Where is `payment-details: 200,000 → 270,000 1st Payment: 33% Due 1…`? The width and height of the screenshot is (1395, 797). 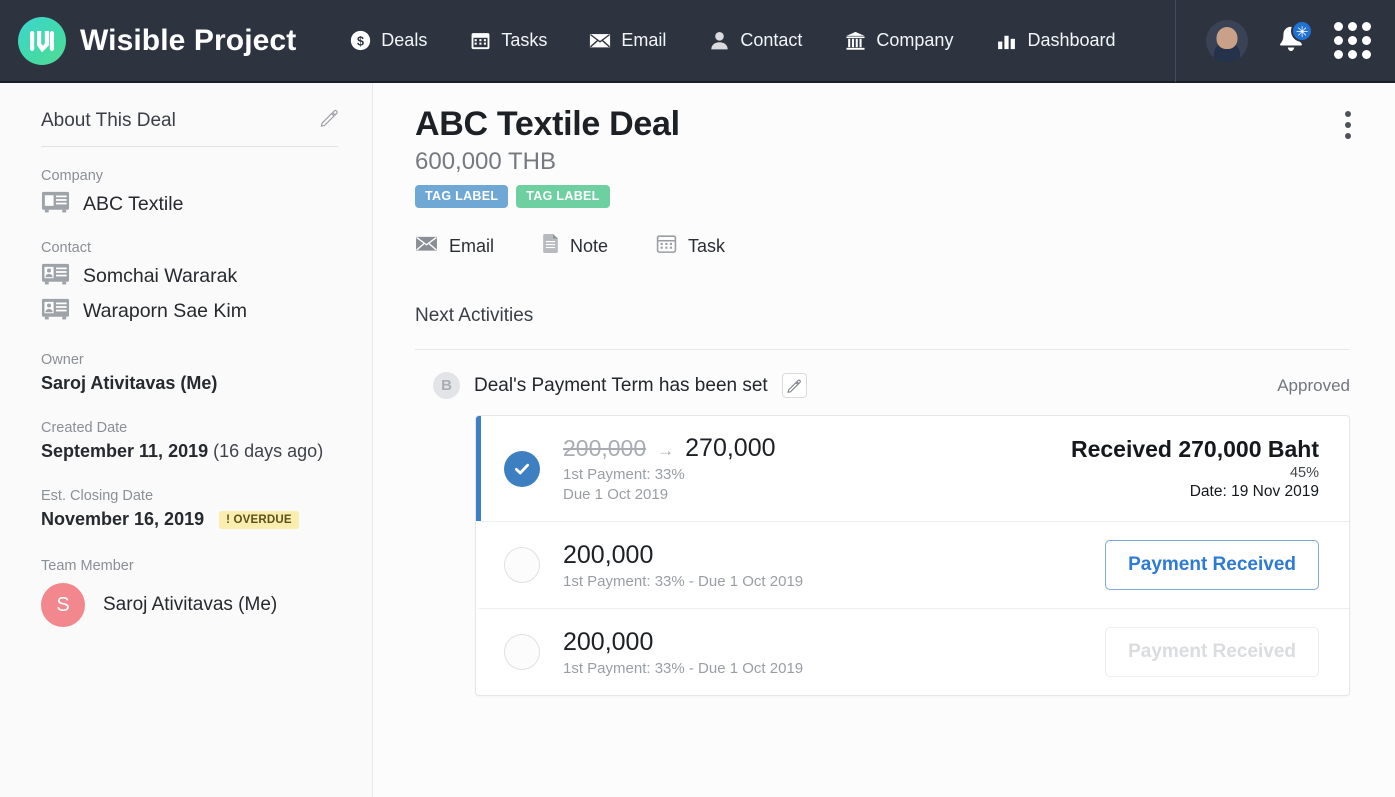 payment-details: 200,000 → 270,000 1st Payment: 33% Due 1… is located at coordinates (669, 468).